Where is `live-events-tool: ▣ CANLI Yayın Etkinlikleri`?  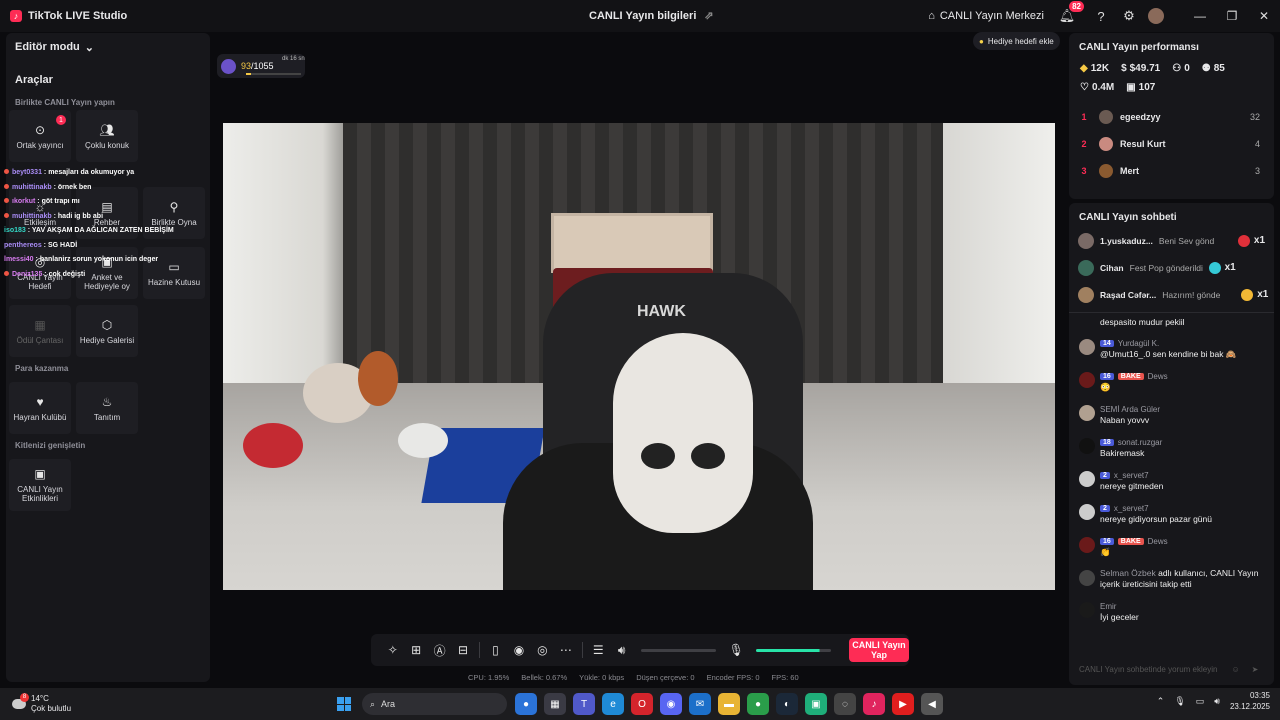 live-events-tool: ▣ CANLI Yayın Etkinlikleri is located at coordinates (40, 485).